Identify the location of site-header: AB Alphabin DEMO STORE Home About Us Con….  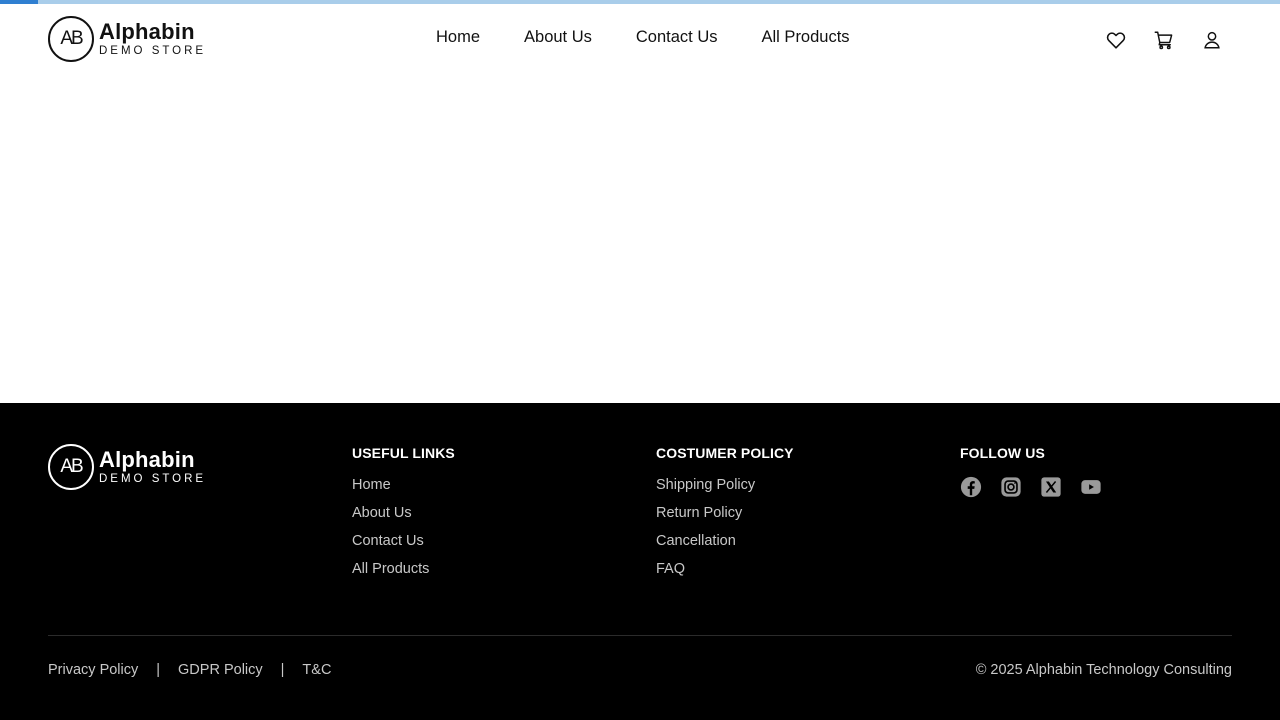
(640, 40).